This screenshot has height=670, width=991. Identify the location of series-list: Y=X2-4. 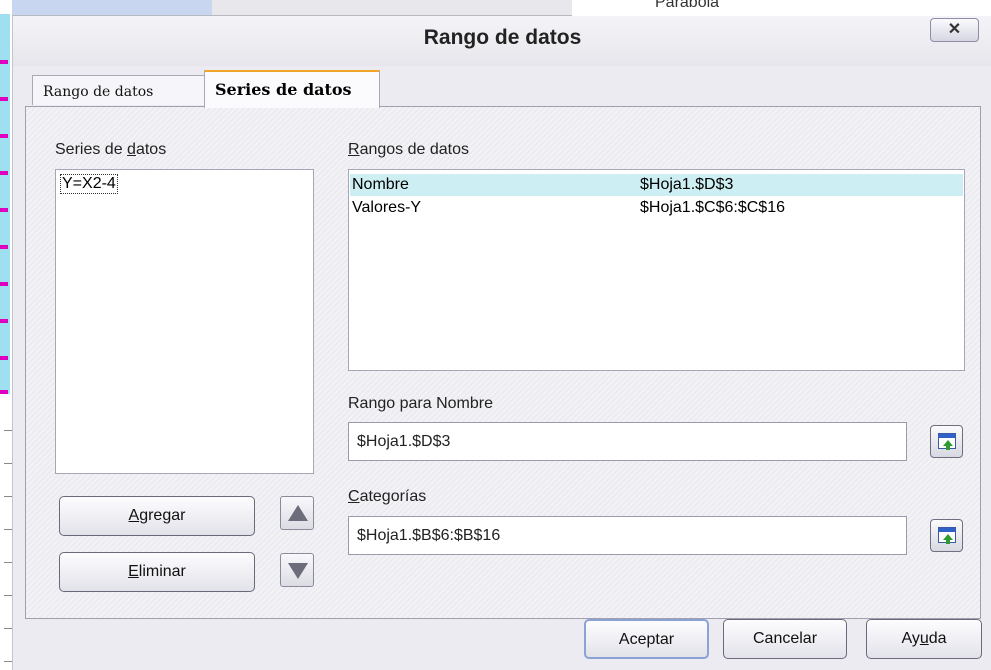
(184, 321).